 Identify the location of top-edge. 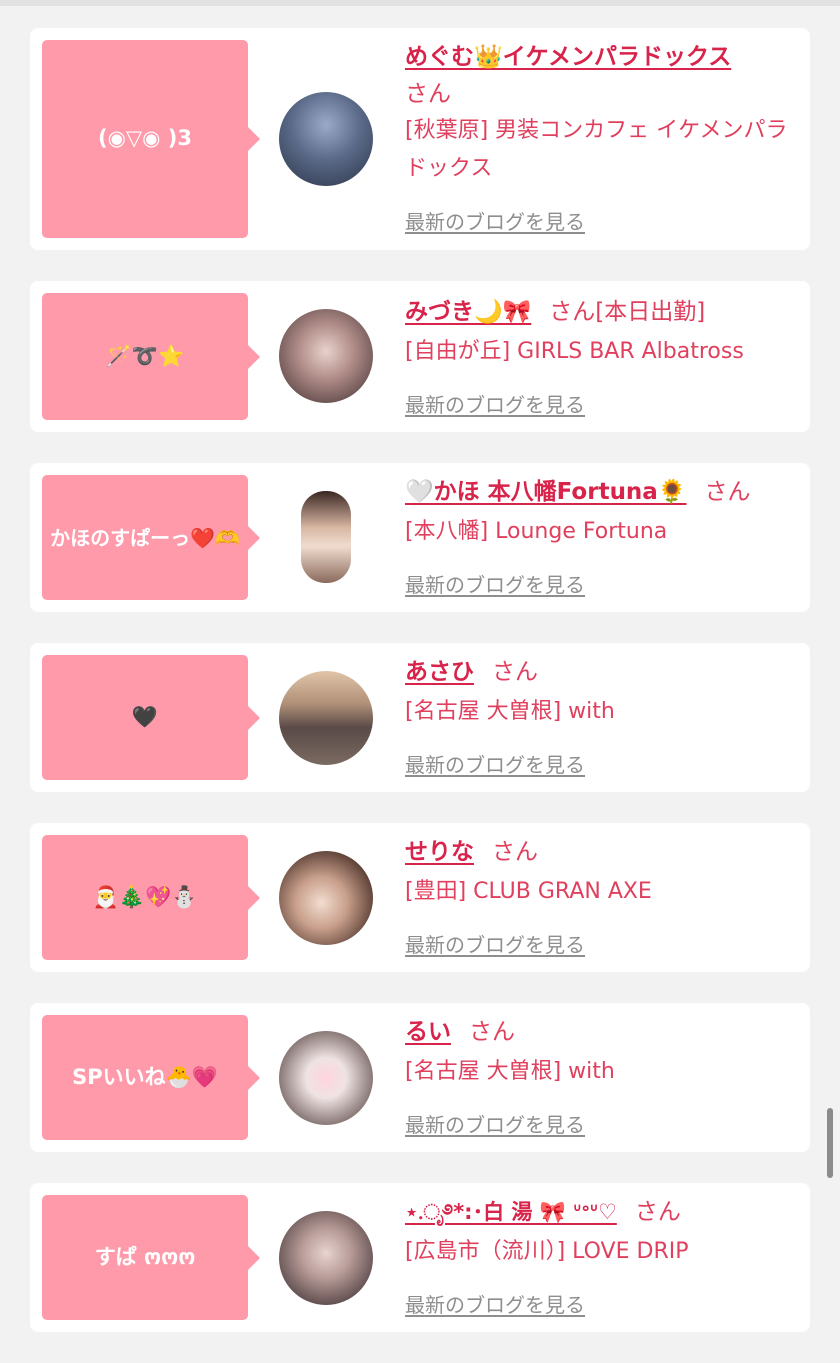
(420, 3).